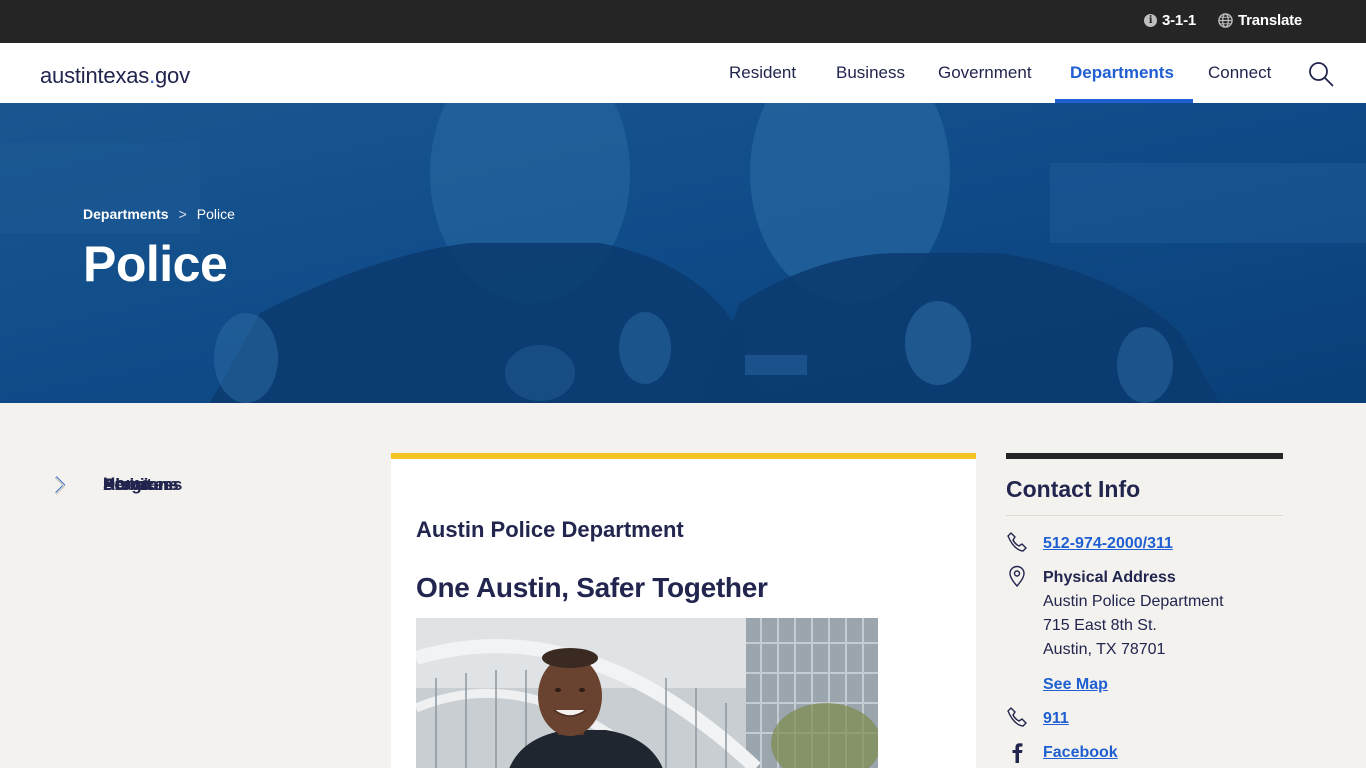 The width and height of the screenshot is (1366, 768). I want to click on facebook-icon, so click(1017, 753).